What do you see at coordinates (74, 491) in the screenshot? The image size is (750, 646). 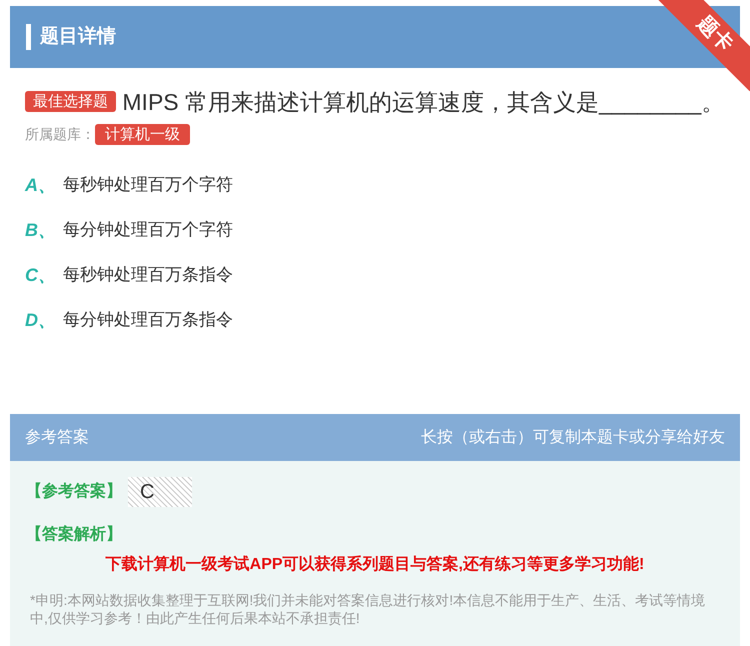 I see `answer-label: 【参考答案】` at bounding box center [74, 491].